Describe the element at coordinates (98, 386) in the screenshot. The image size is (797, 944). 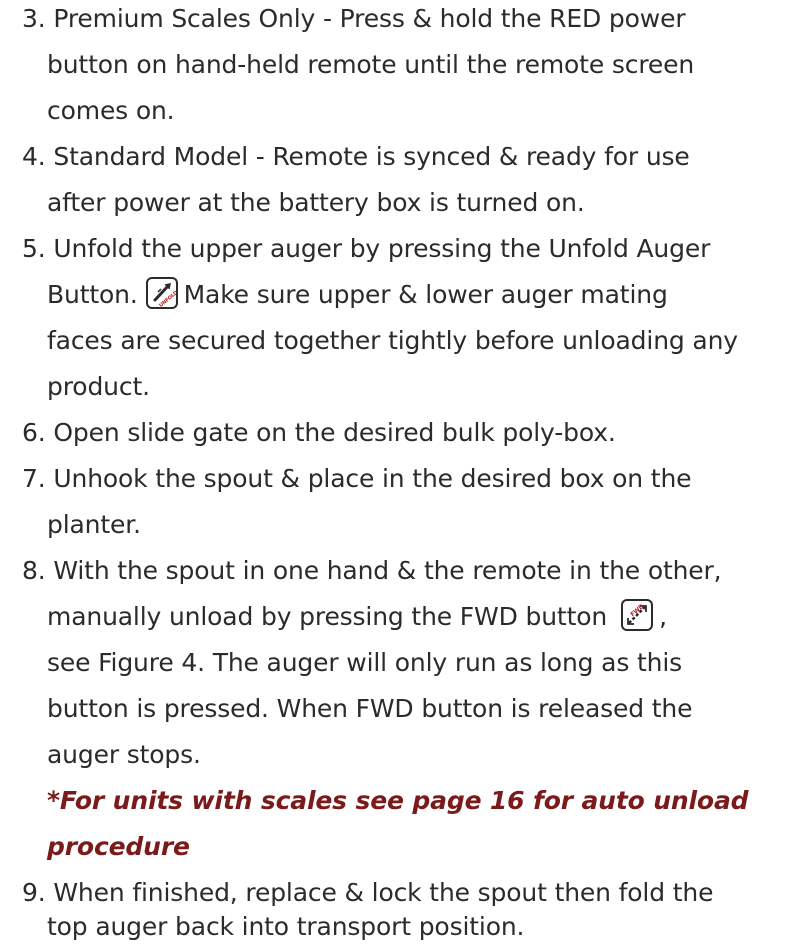
I see `step-5-line-4: product.` at that location.